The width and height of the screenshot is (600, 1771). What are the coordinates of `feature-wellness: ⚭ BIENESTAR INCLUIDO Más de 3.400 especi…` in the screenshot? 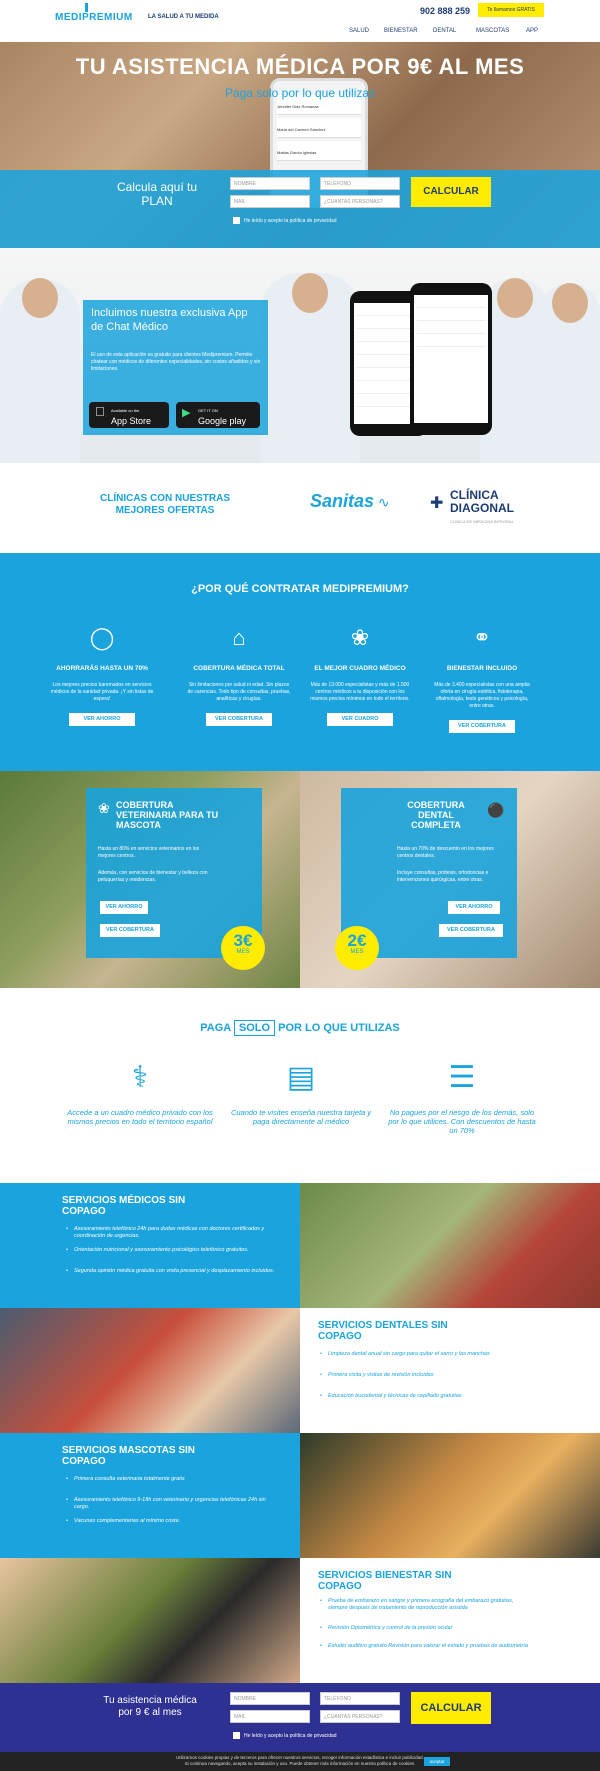 It's located at (482, 678).